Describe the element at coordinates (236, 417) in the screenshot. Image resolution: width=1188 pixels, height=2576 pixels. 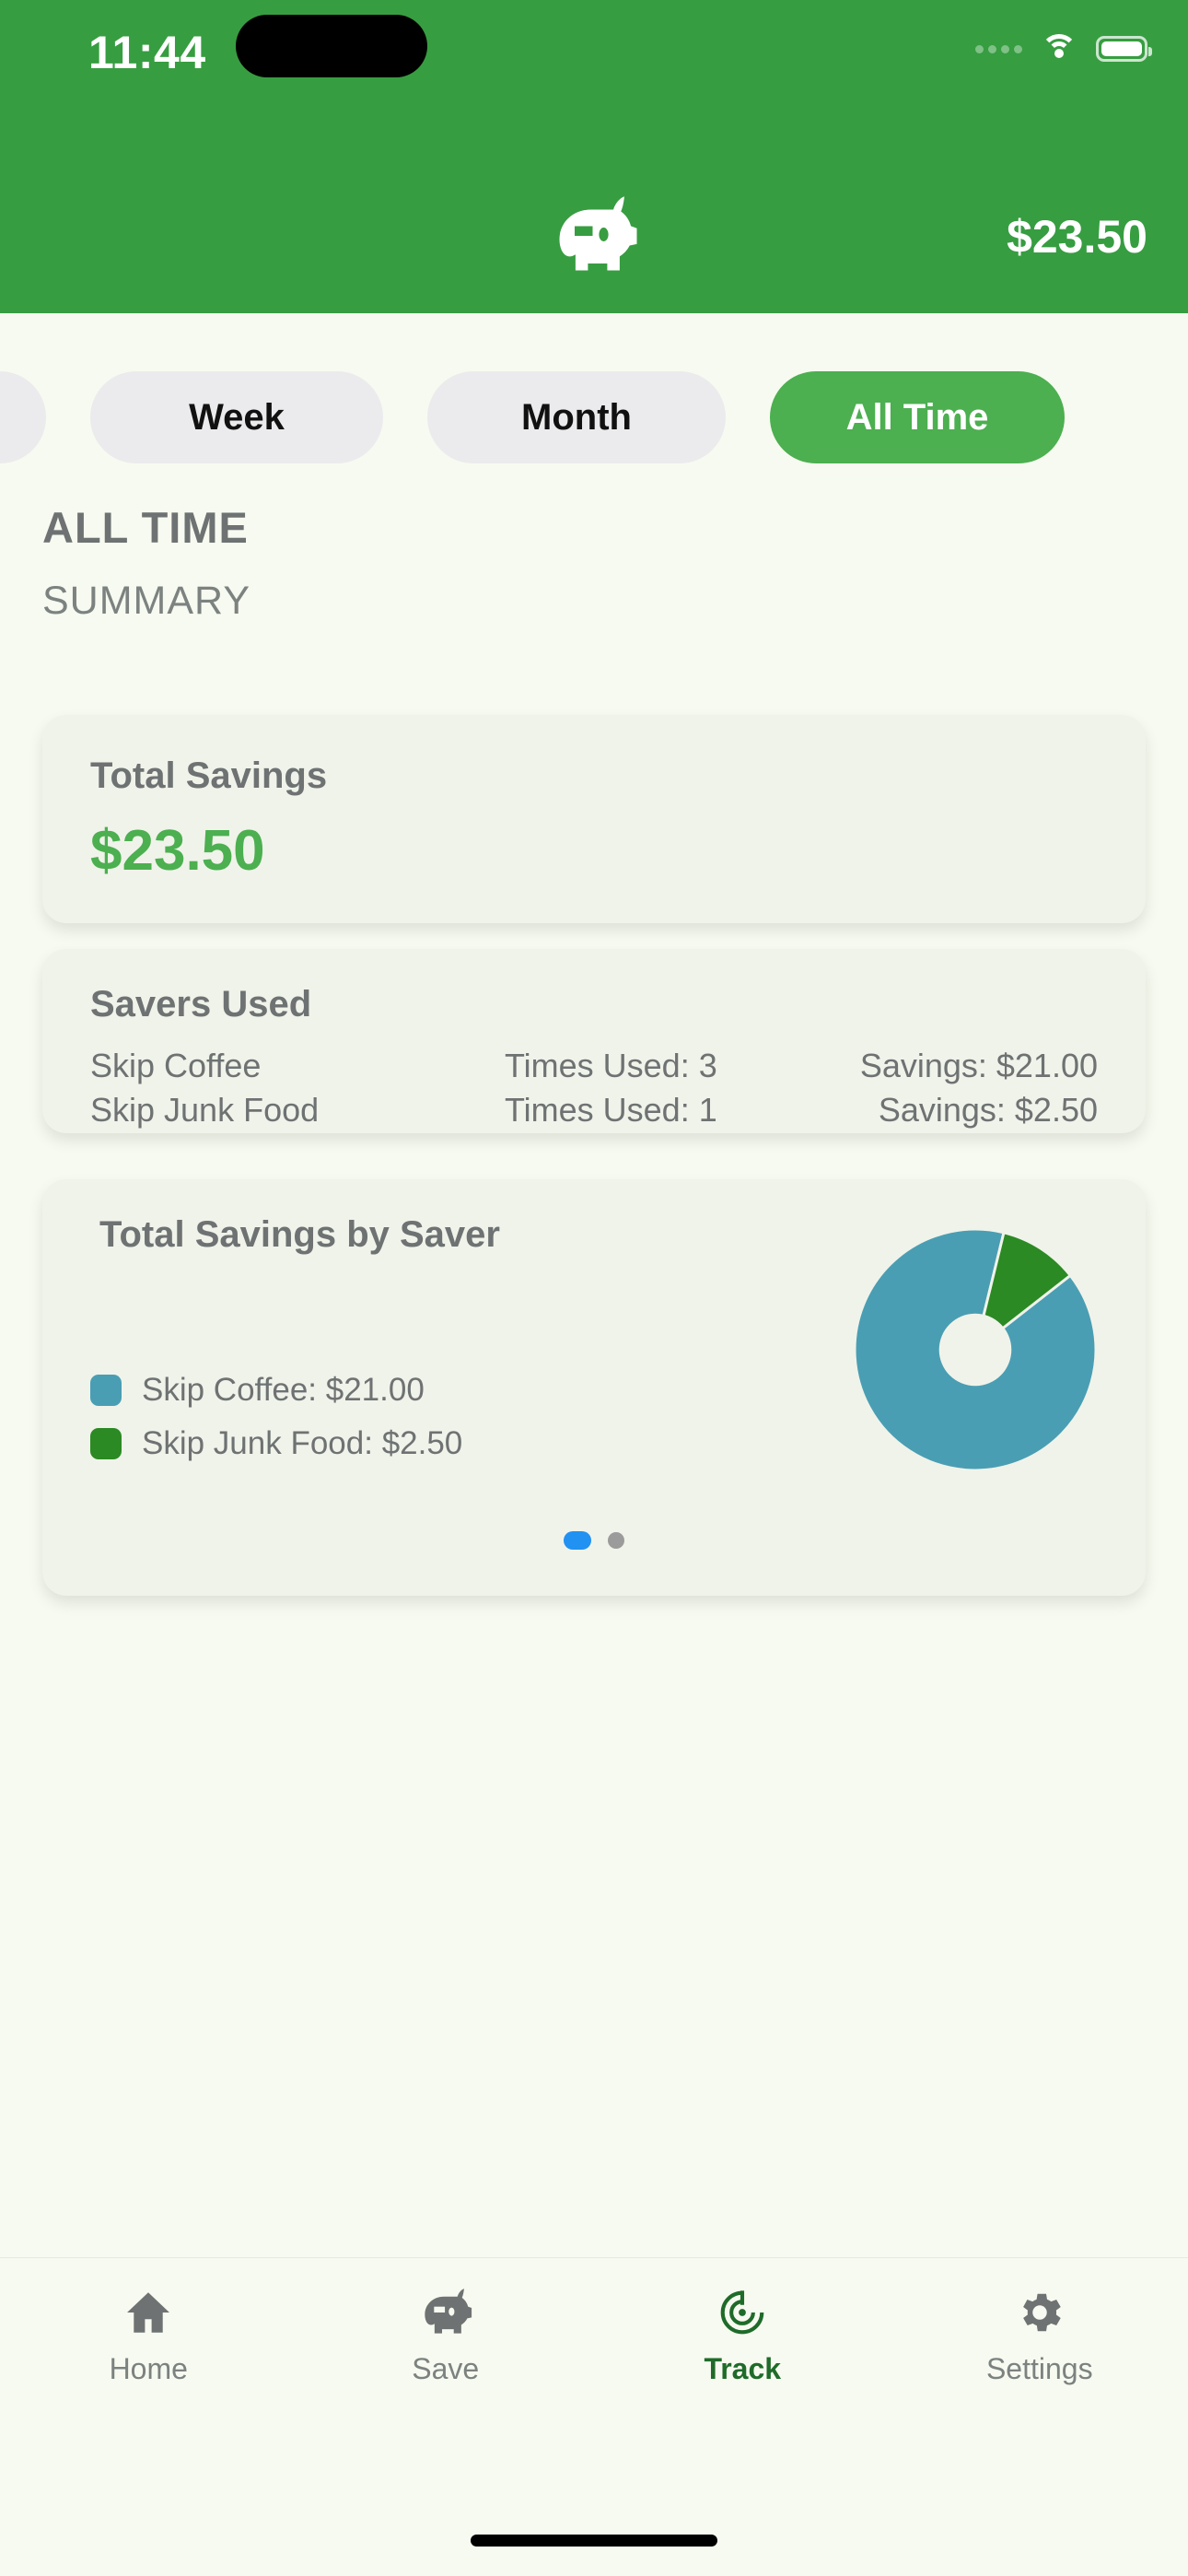
I see `period-tab-week: Week` at that location.